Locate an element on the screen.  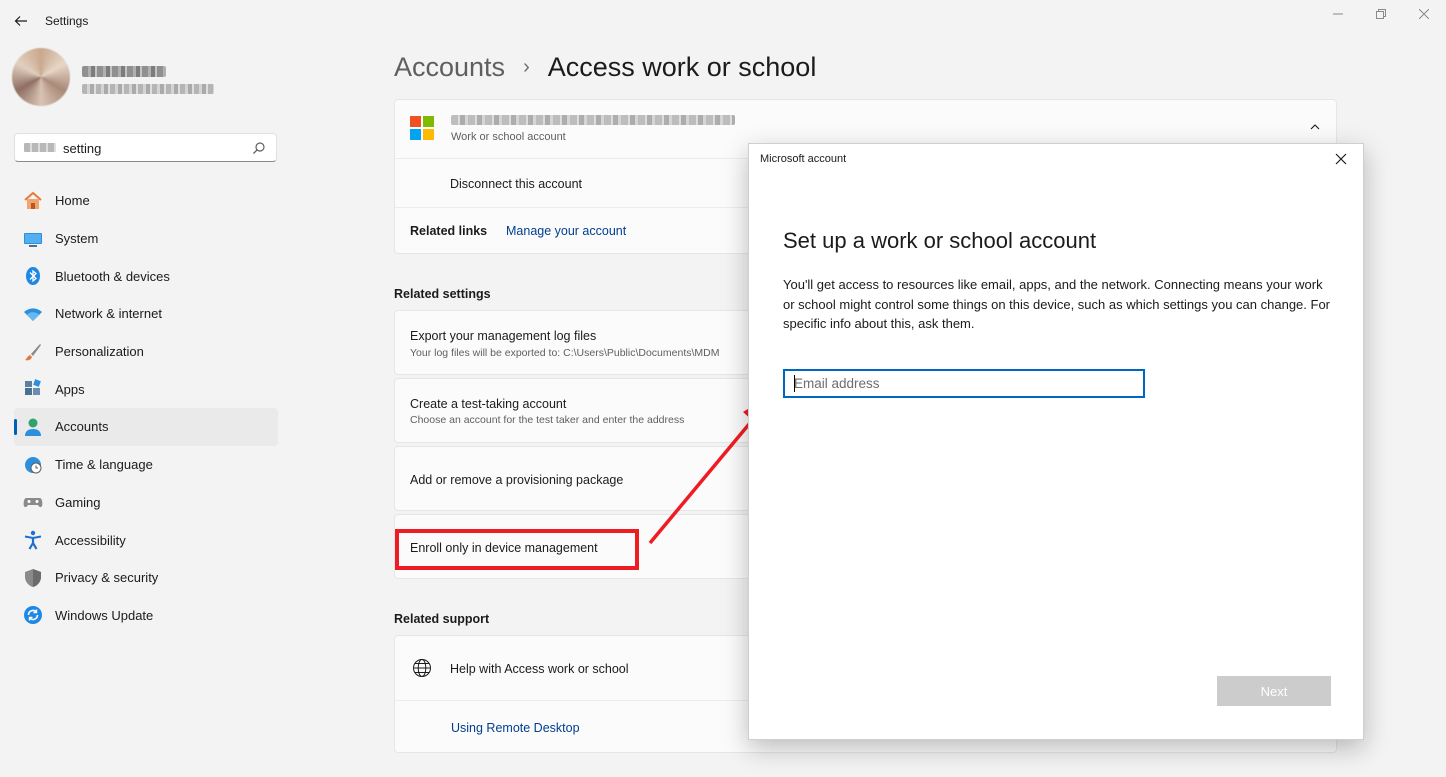
sidebar-item-label: Bluetooth & devices is located at coordinates (112, 276).